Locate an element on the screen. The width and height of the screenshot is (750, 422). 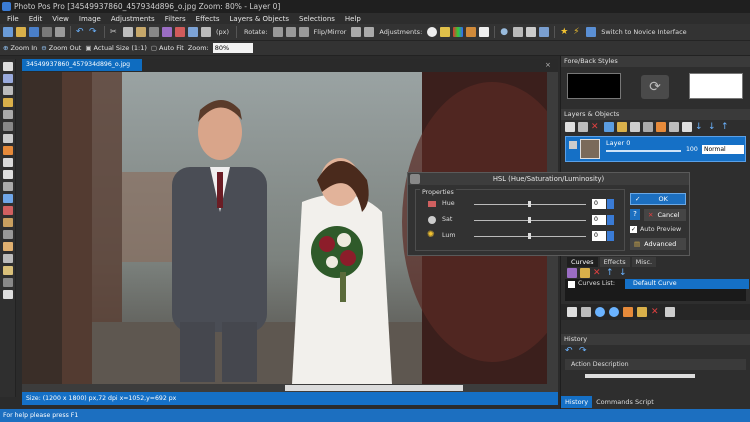
curve-new-icon is located at coordinates (572, 273).